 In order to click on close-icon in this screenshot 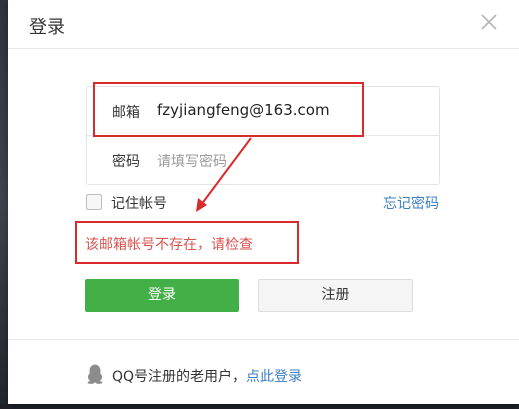, I will do `click(489, 22)`.